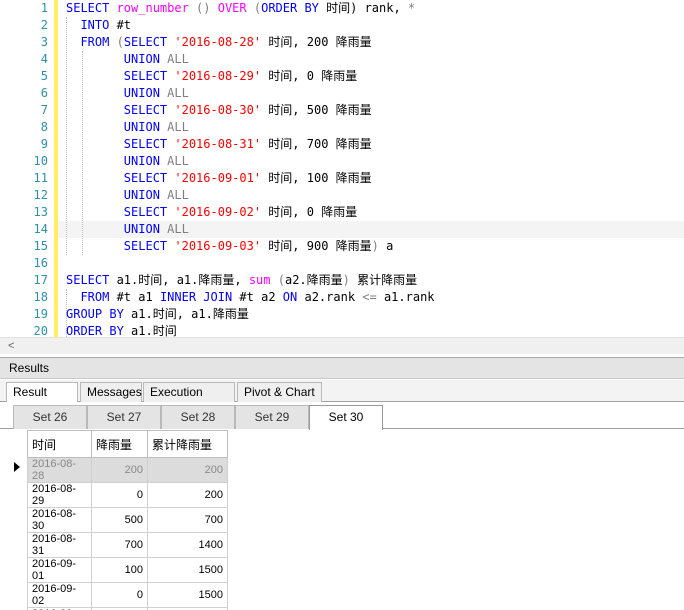 This screenshot has height=610, width=684. I want to click on horizontal-scrollbar: <, so click(342, 345).